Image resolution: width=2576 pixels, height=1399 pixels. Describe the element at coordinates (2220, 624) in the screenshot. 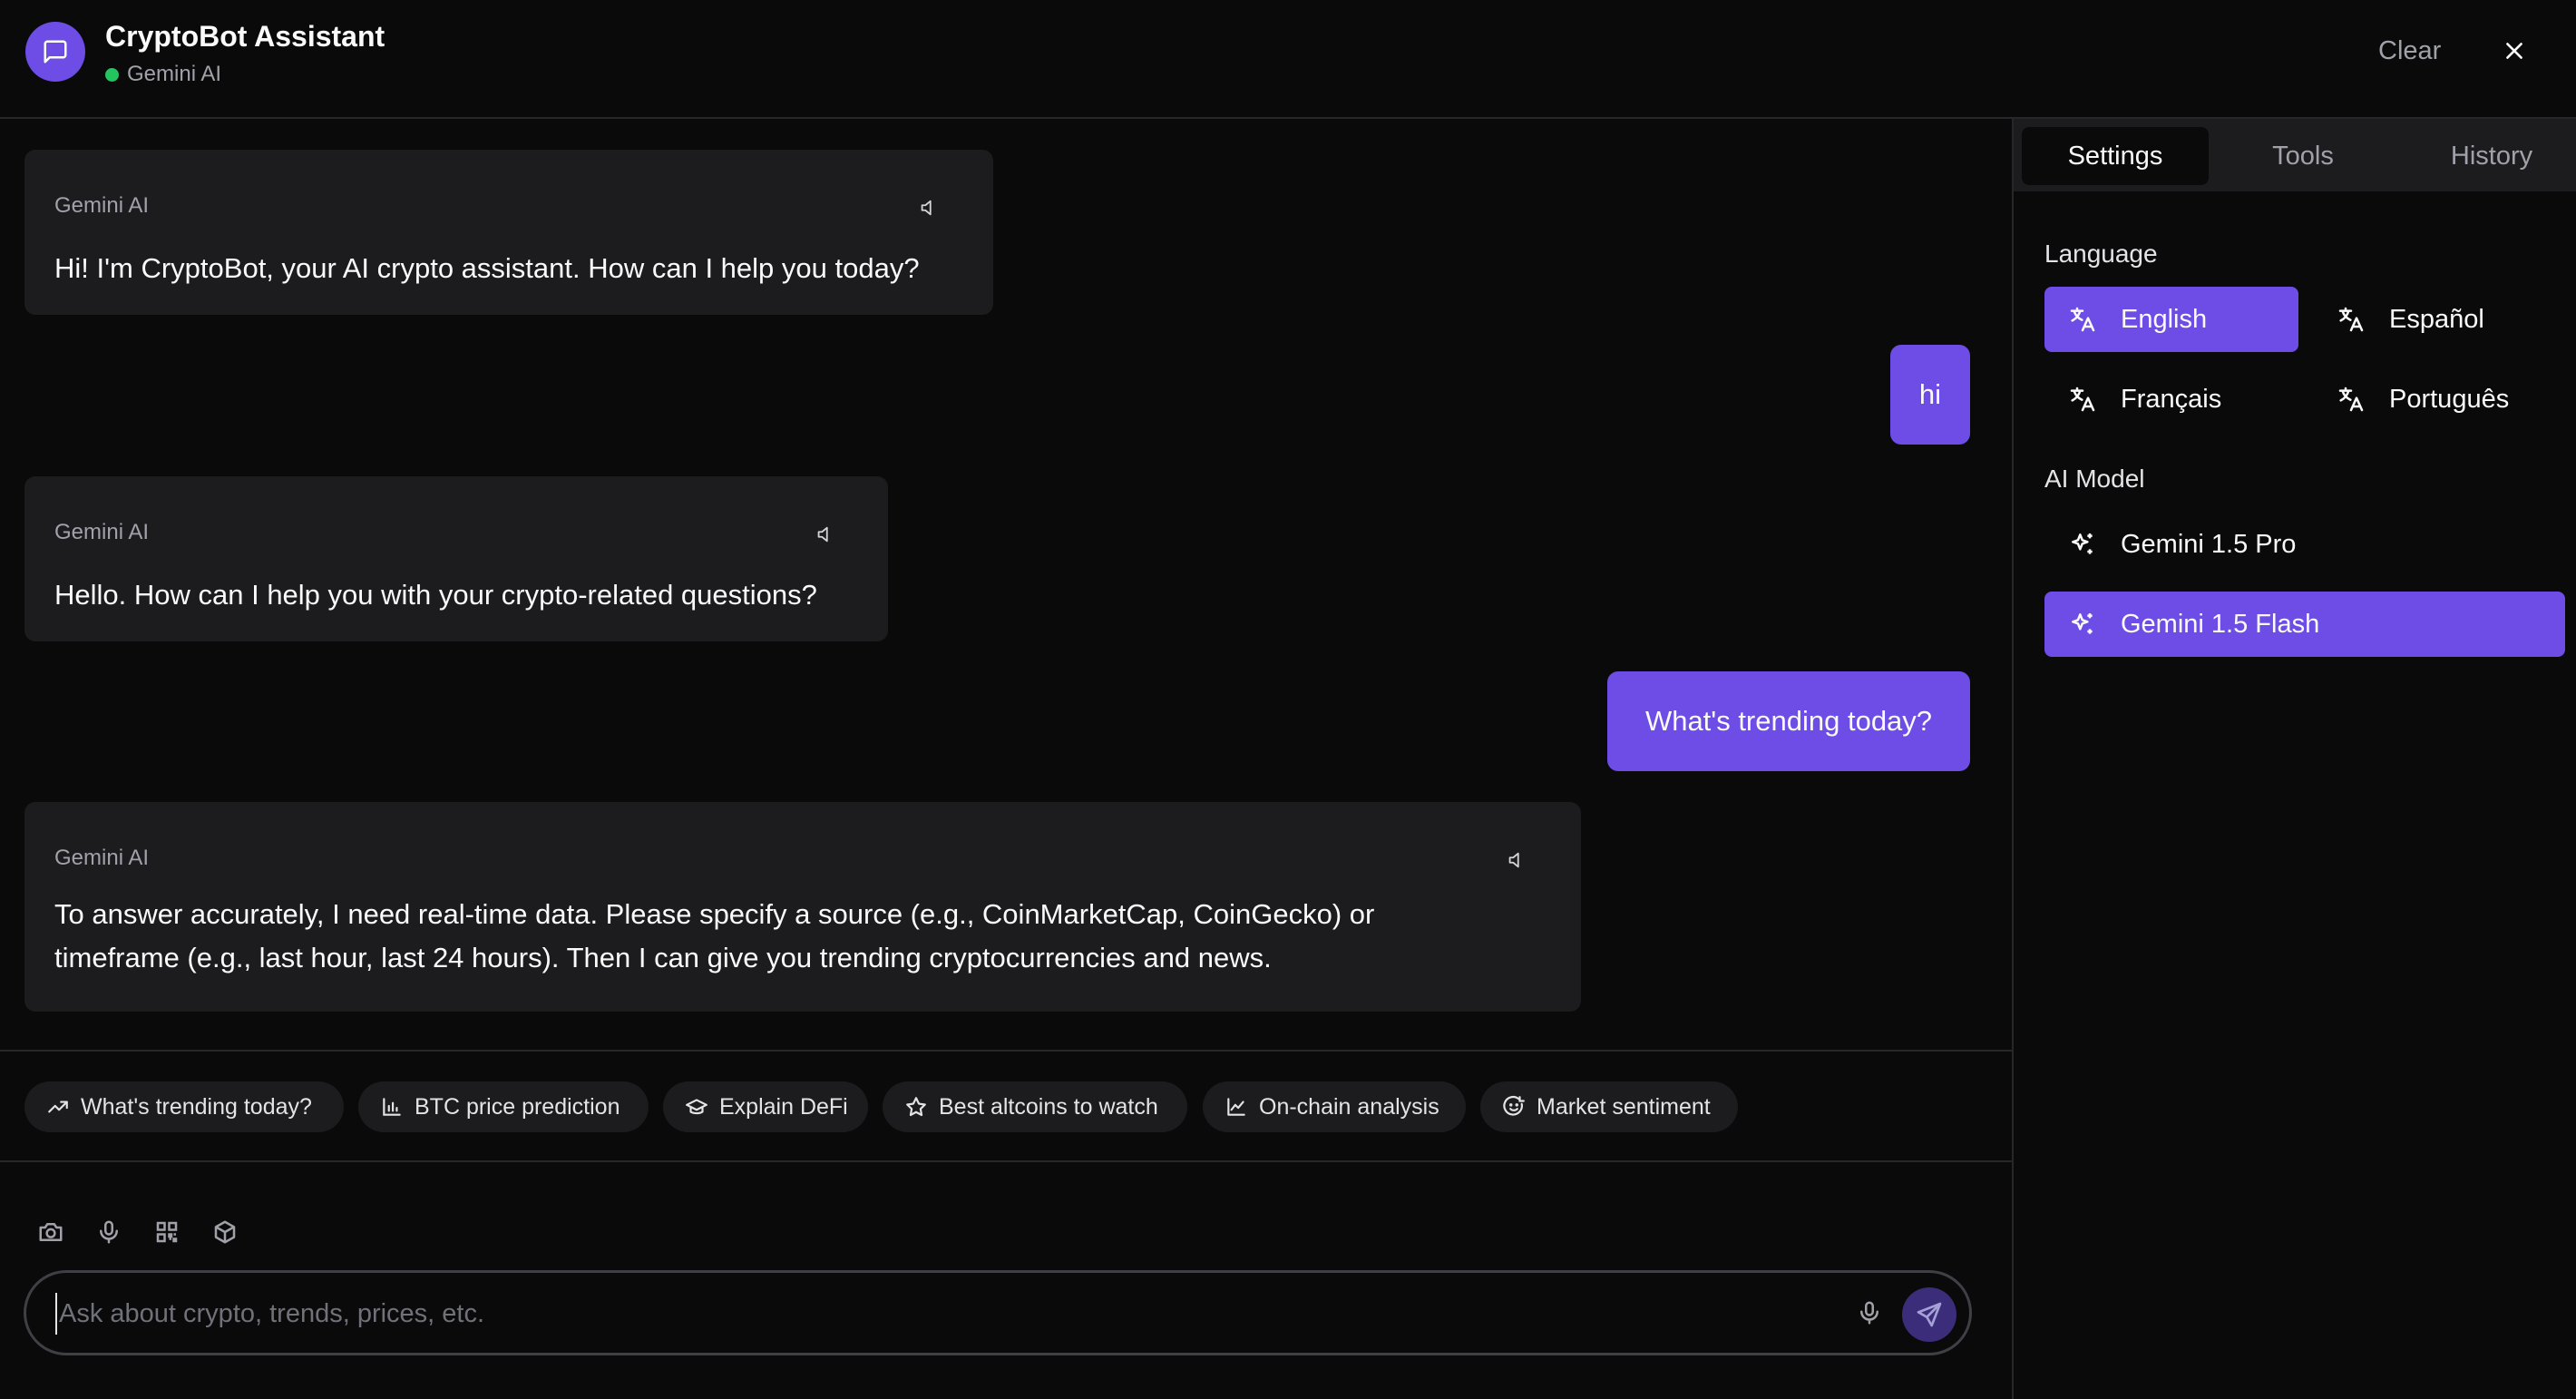

I see `option-label: Gemini 1.5 Flash` at that location.